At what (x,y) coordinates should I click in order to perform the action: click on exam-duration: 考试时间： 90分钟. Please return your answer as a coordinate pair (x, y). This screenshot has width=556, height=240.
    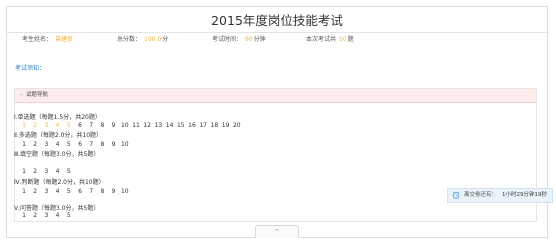
    Looking at the image, I should click on (239, 38).